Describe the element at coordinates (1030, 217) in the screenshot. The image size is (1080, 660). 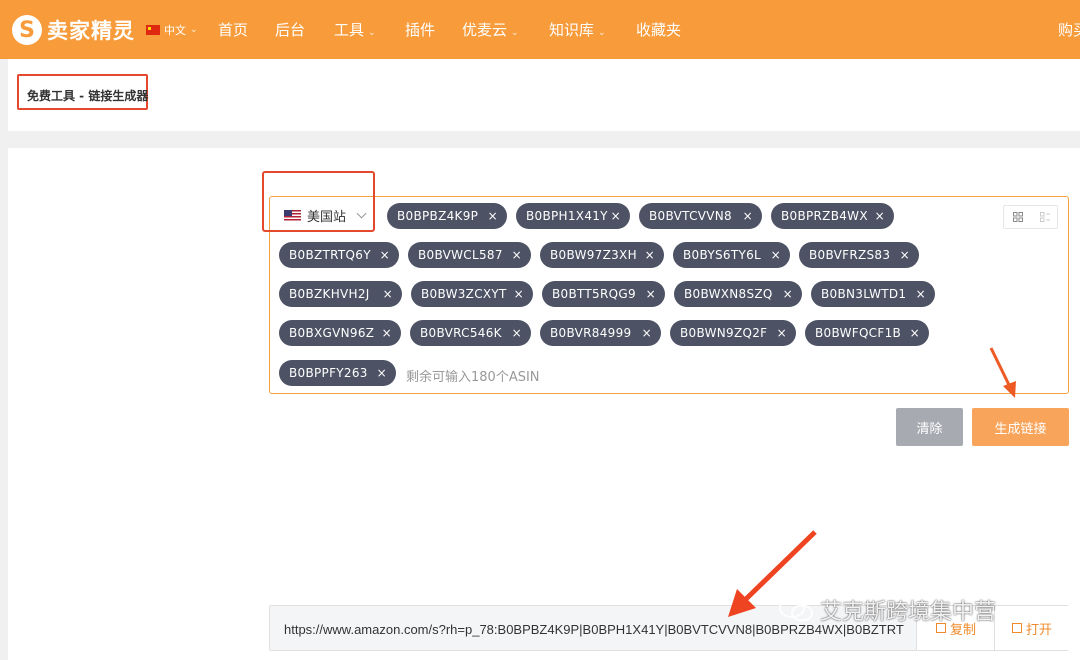
I see `view-toggle` at that location.